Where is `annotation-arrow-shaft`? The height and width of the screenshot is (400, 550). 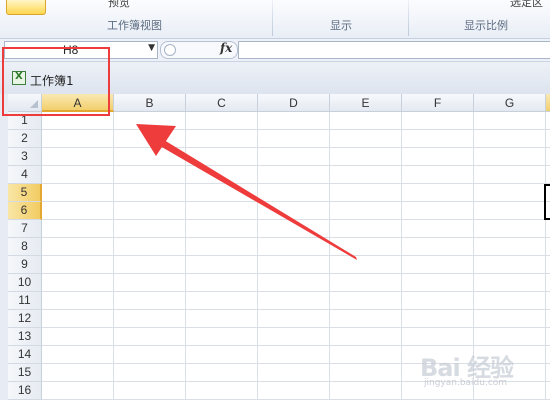
annotation-arrow-shaft is located at coordinates (258, 200).